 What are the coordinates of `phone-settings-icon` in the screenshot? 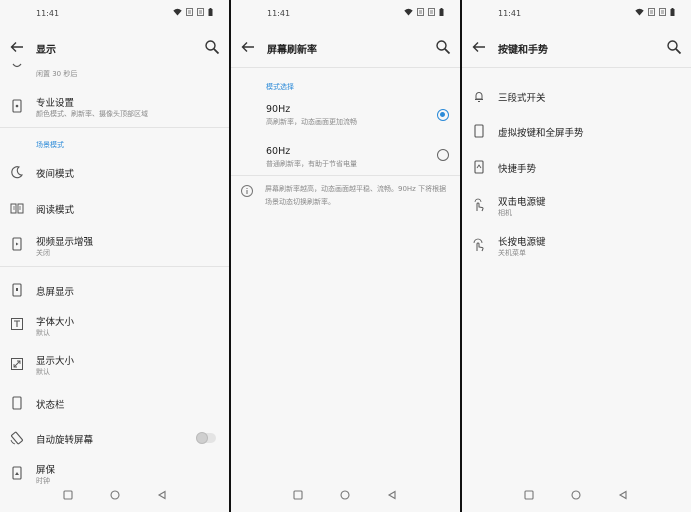 It's located at (17, 106).